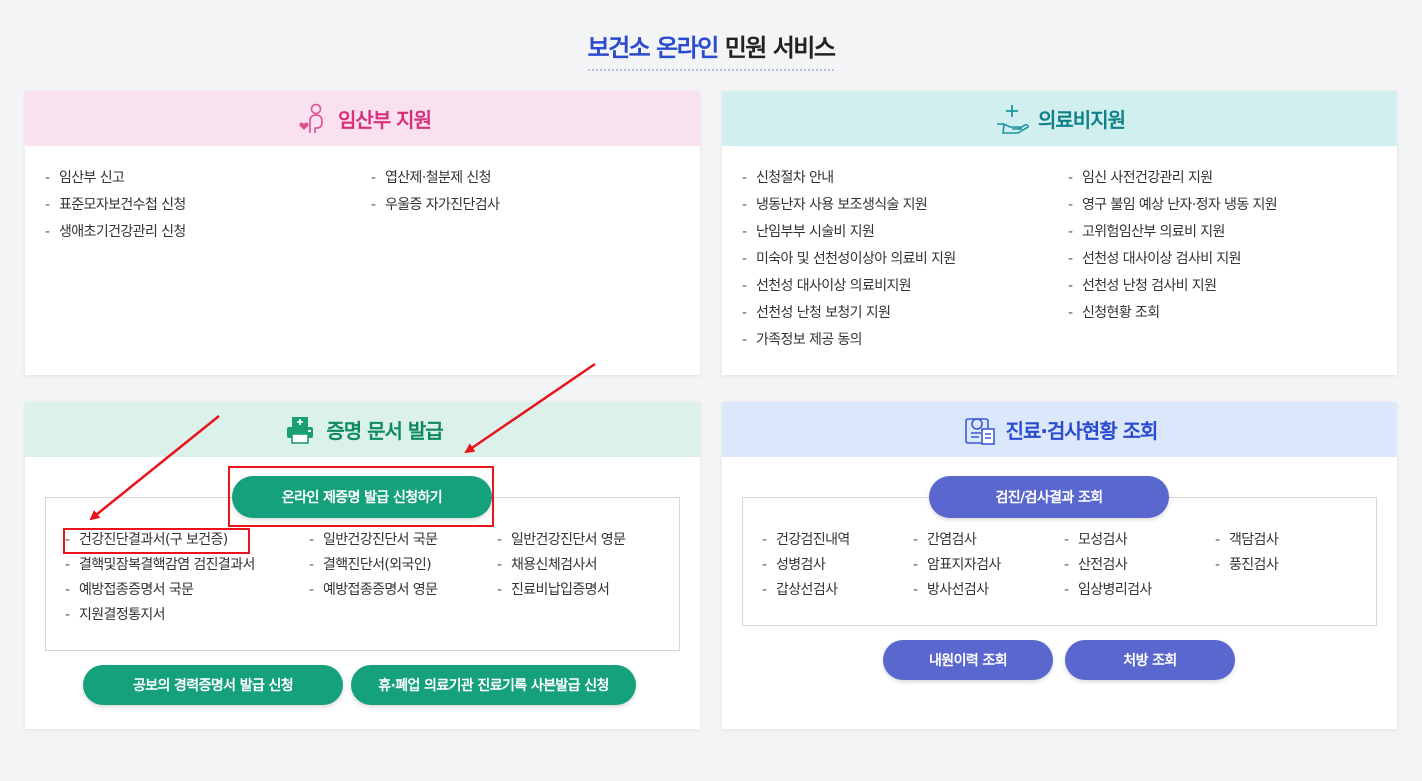 This screenshot has height=781, width=1422. I want to click on list-item: 미숙아 및 선천성이상아 의료비 지원, so click(849, 262).